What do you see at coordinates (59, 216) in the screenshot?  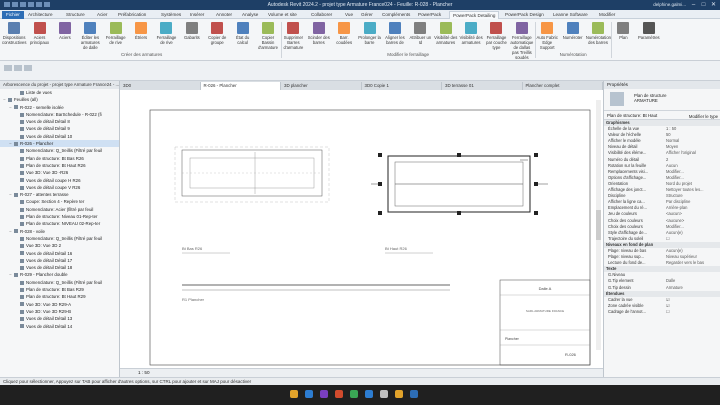 I see `tree-item: Plan de structure: Niveau 01-Rep-ter` at bounding box center [59, 216].